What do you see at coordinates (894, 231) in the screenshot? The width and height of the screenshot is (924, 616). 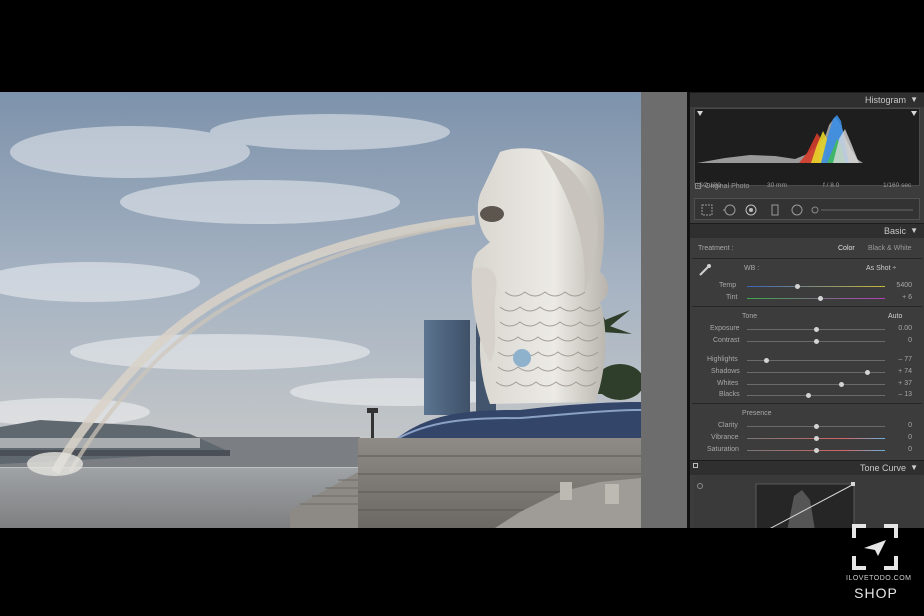 I see `basic-title: Basic` at bounding box center [894, 231].